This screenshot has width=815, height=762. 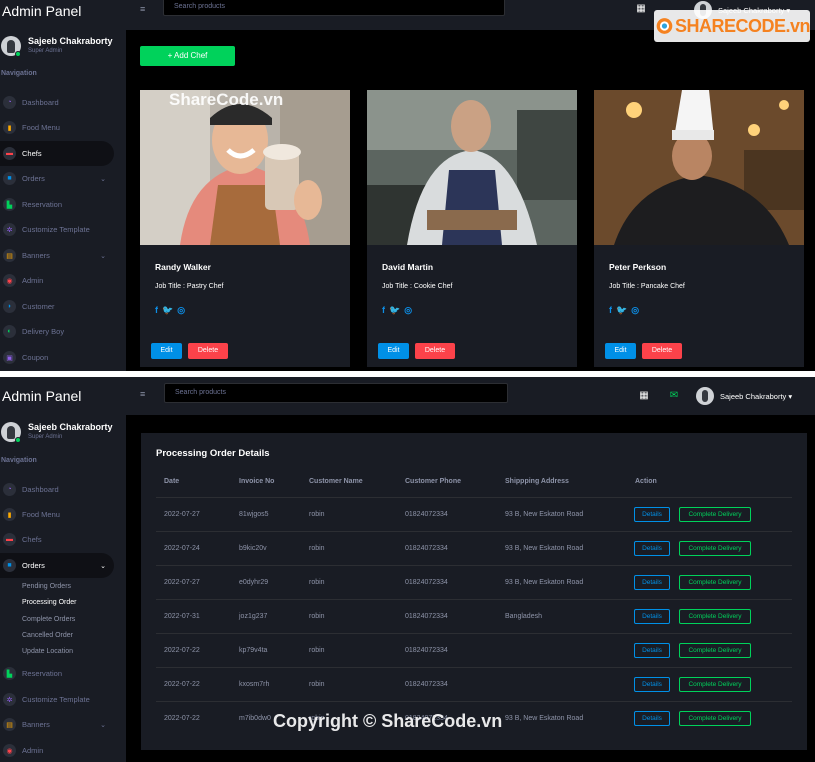 I want to click on profile-name: Sajeeb Chakraborty, so click(x=70, y=41).